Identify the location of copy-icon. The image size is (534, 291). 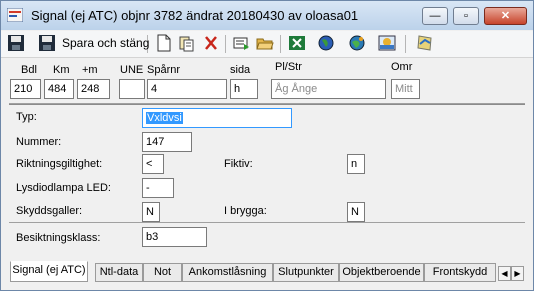
(186, 44).